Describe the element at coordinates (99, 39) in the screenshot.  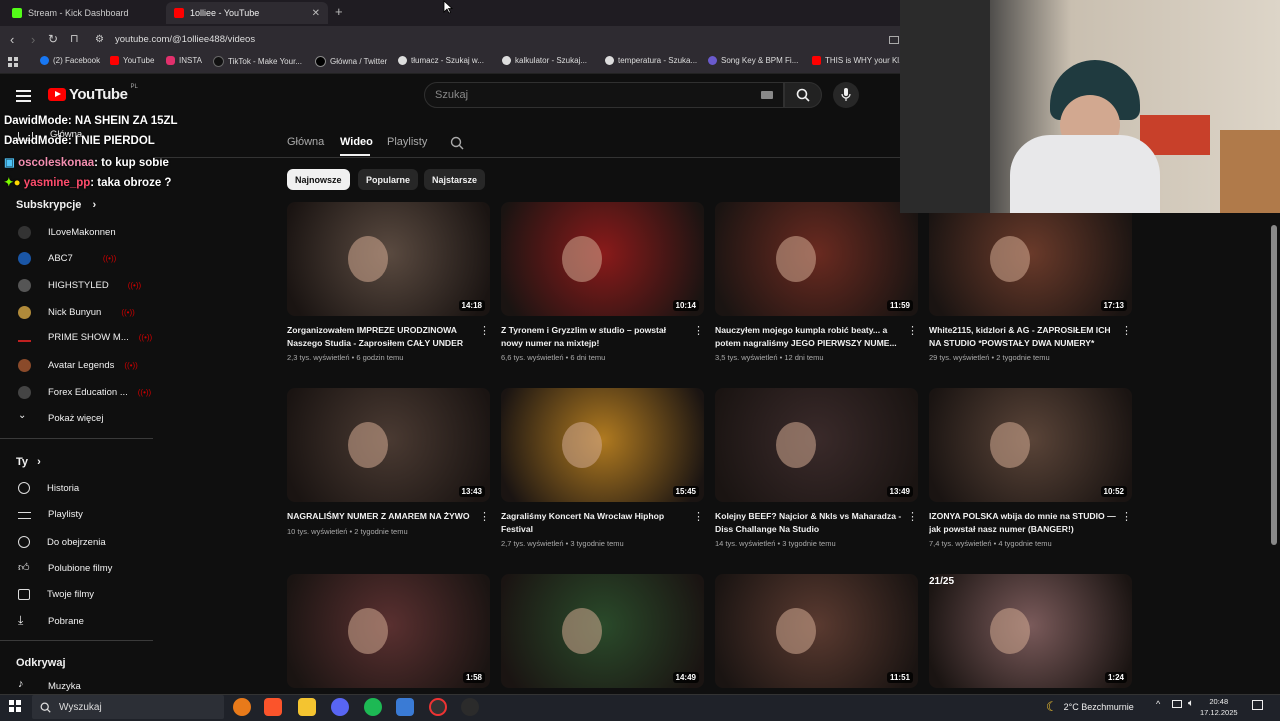
I see `site-info-icon: ⚙` at that location.